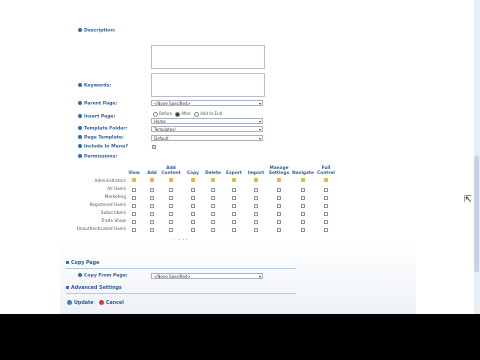 The height and width of the screenshot is (360, 480). What do you see at coordinates (82, 263) in the screenshot?
I see `copy-page-section-header: Copy Page` at bounding box center [82, 263].